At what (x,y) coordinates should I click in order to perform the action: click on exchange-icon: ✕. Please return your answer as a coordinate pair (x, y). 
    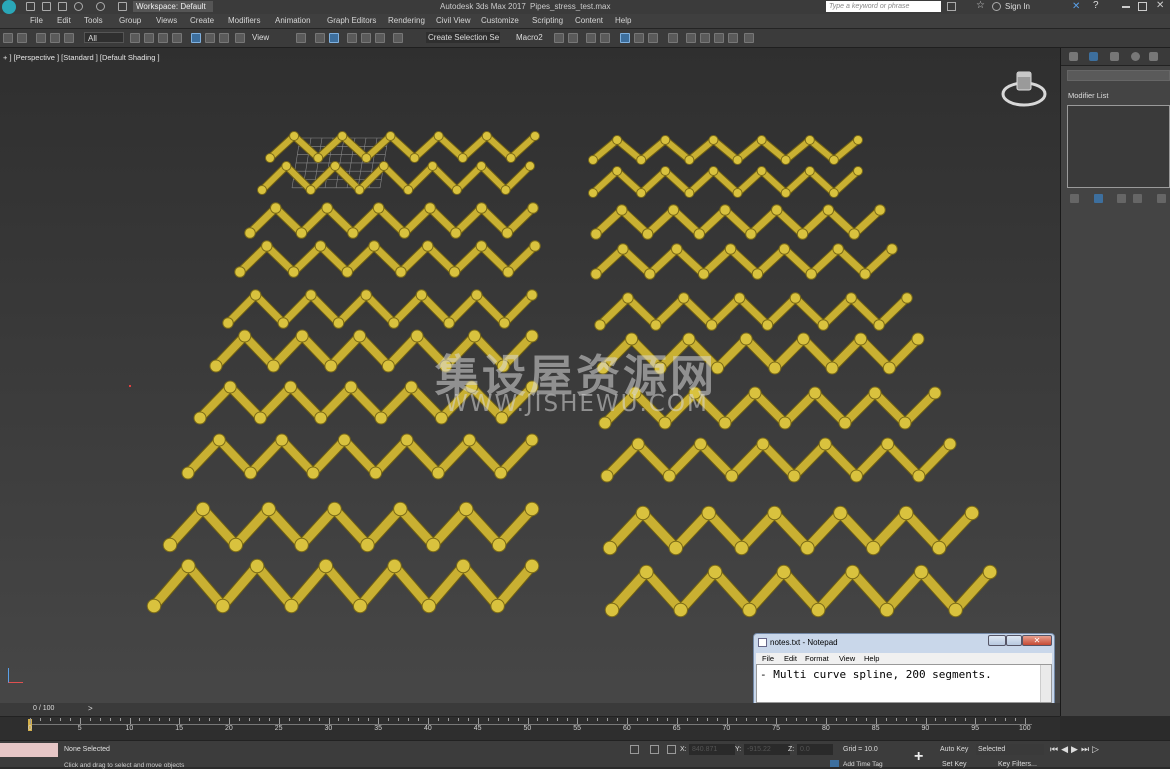
    Looking at the image, I should click on (1076, 6).